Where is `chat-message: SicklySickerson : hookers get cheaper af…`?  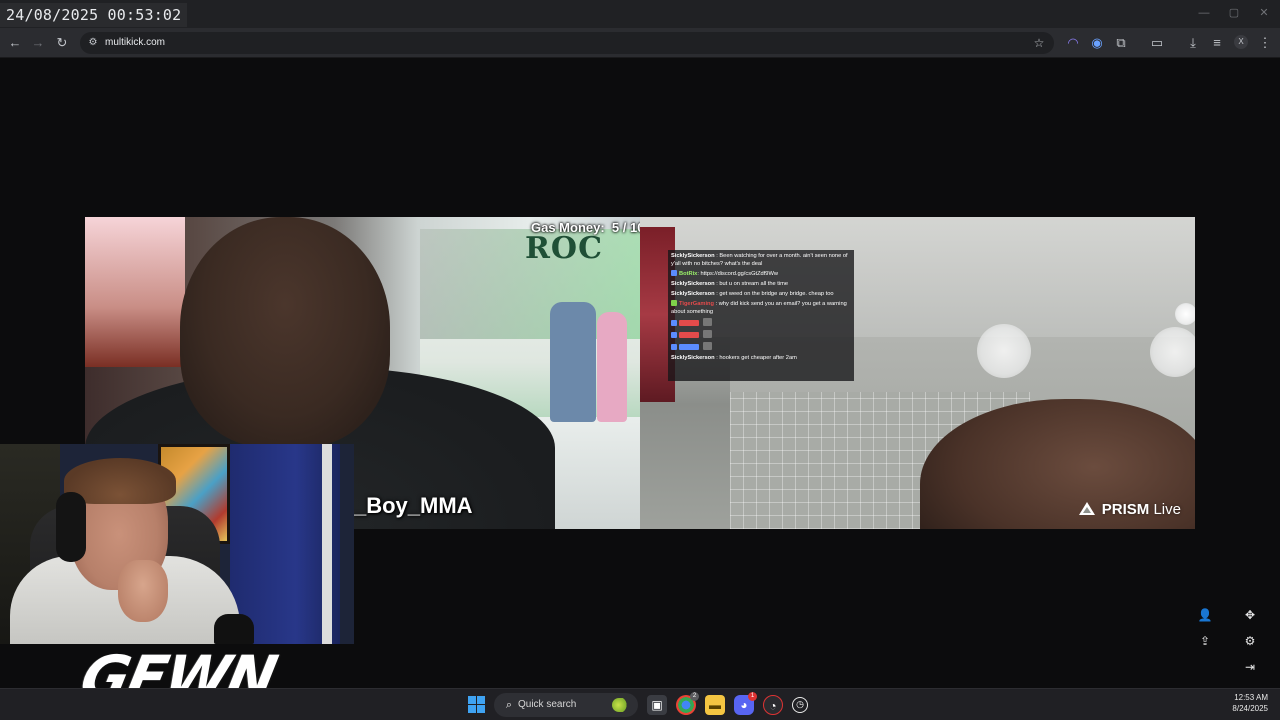 chat-message: SicklySickerson : hookers get cheaper af… is located at coordinates (734, 358).